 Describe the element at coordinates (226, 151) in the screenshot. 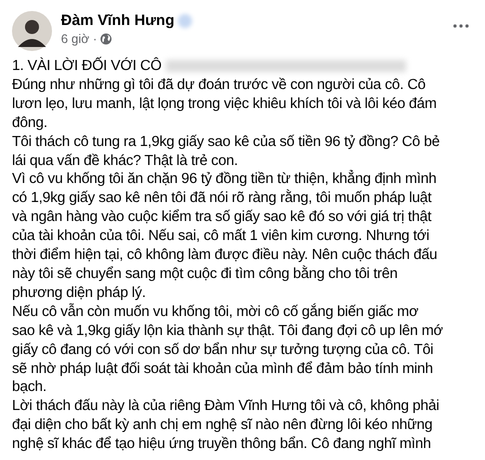

I see `post-paragraph: Tôi thách cô tung ra 1,9kg giấy sao kê của số tiền 96 tỷ đồng? Cô bẻ lái qua vấn đề khác? Thật là trẻ con.` at that location.